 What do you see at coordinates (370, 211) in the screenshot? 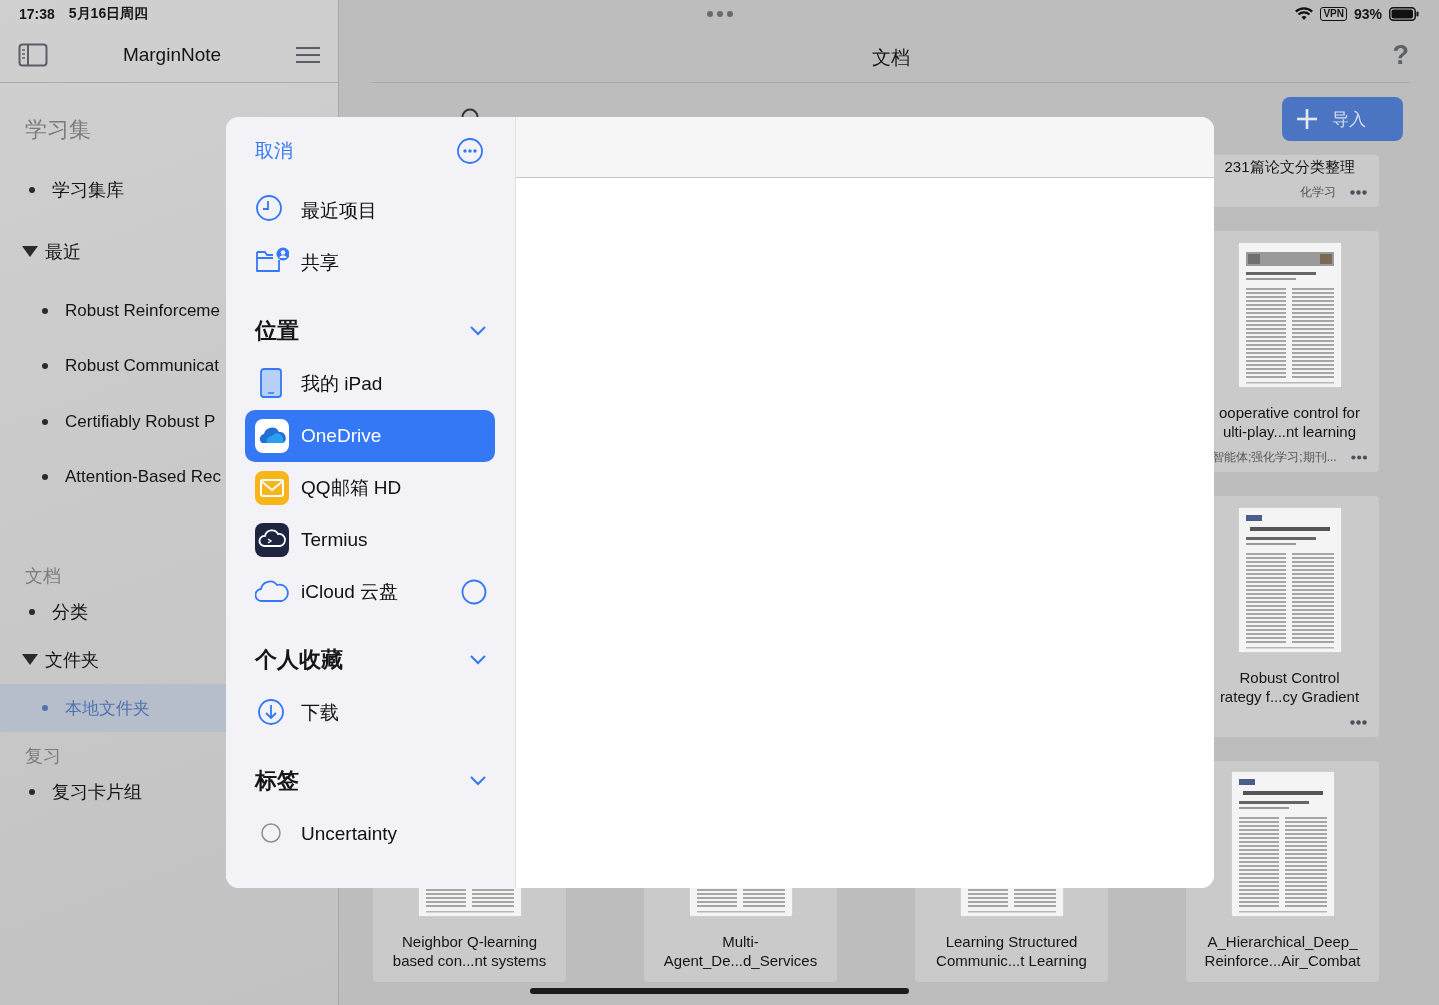
I see `location-item: 最近项目` at bounding box center [370, 211].